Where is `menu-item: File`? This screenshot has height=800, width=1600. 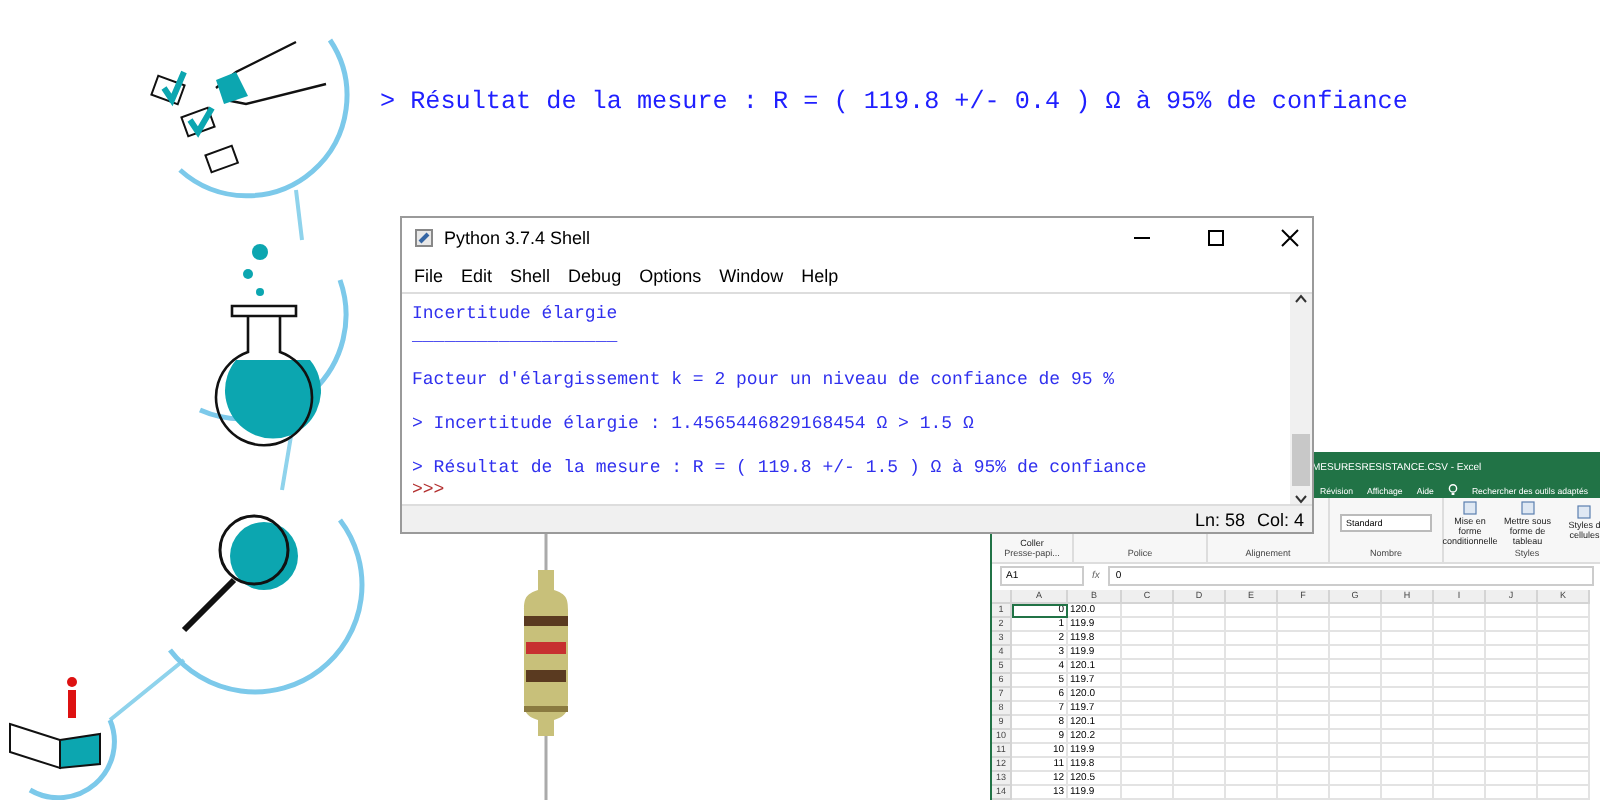
menu-item: File is located at coordinates (429, 275).